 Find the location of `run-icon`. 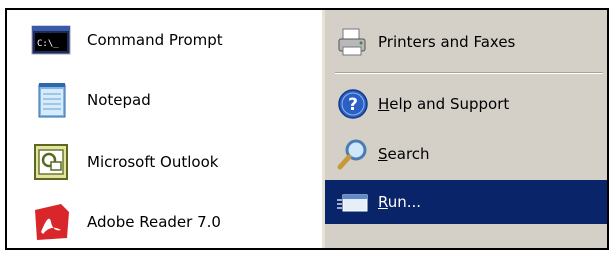

run-icon is located at coordinates (353, 202).